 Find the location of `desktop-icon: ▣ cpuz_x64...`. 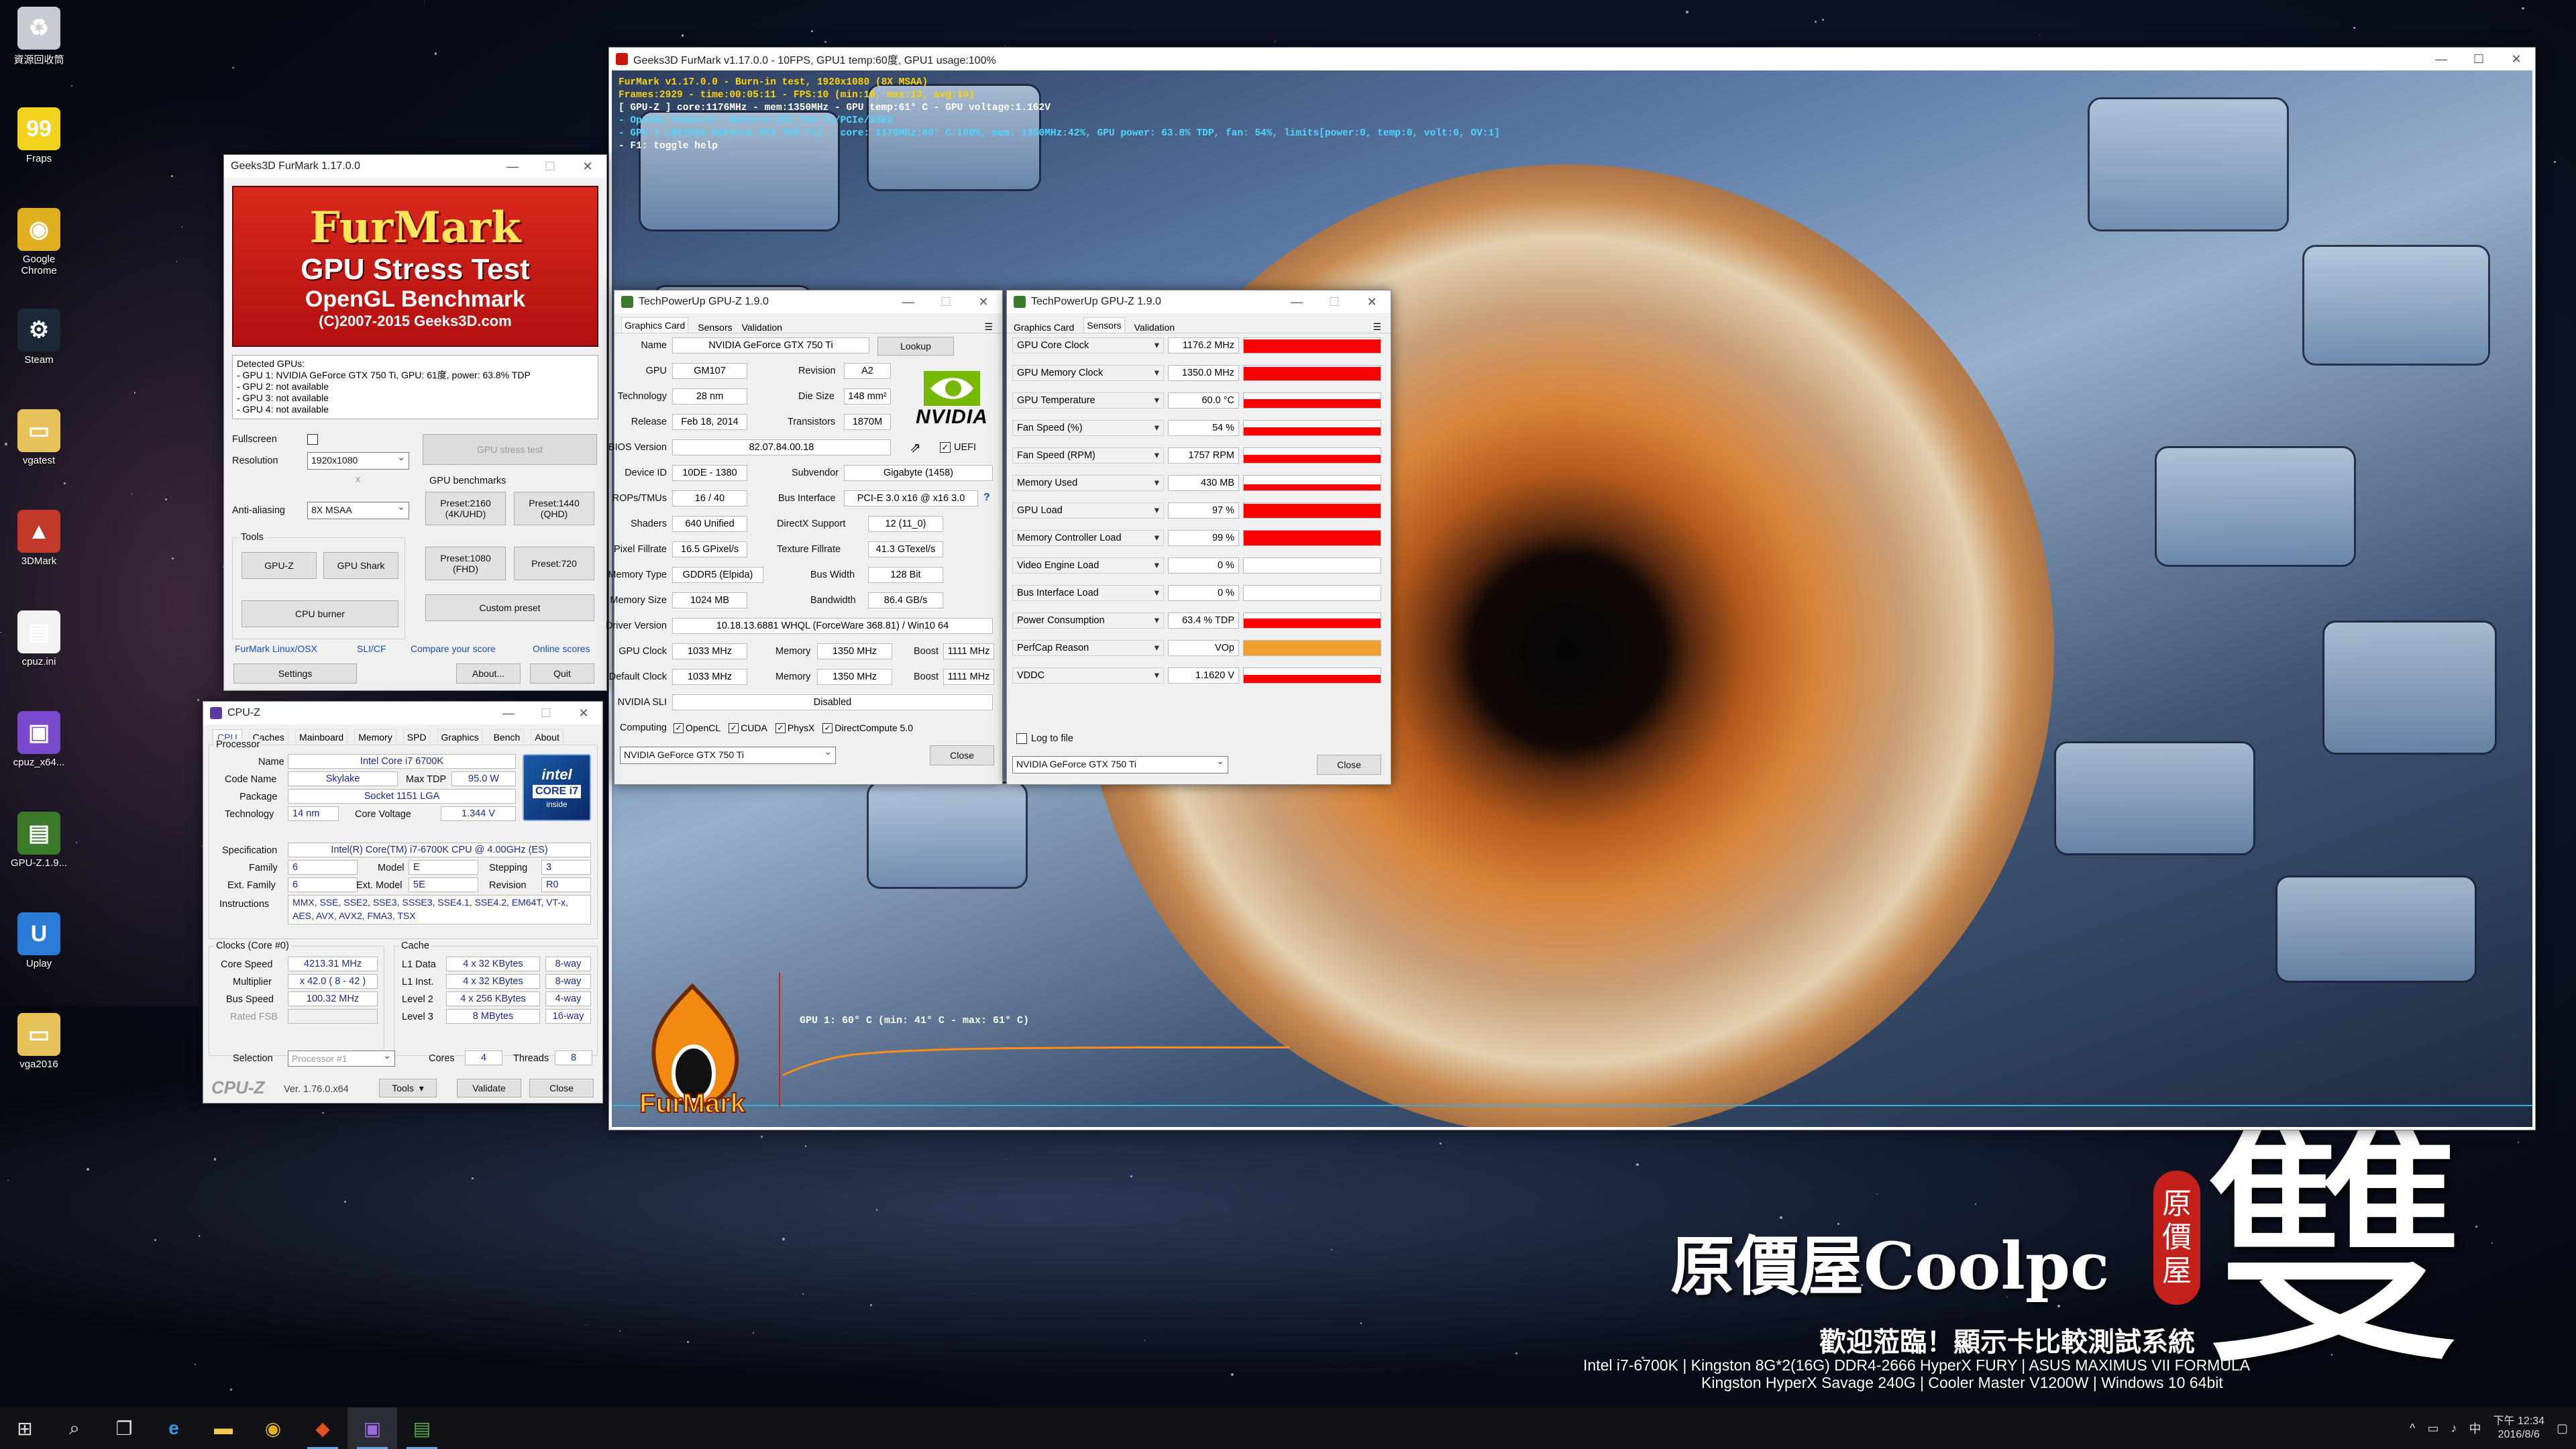

desktop-icon: ▣ cpuz_x64... is located at coordinates (38, 739).